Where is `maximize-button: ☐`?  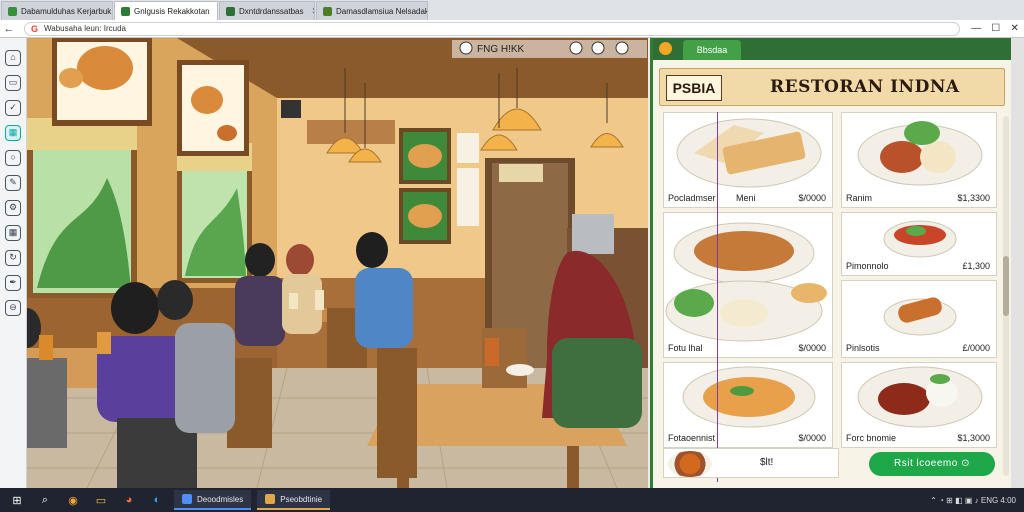 maximize-button: ☐ is located at coordinates (995, 28).